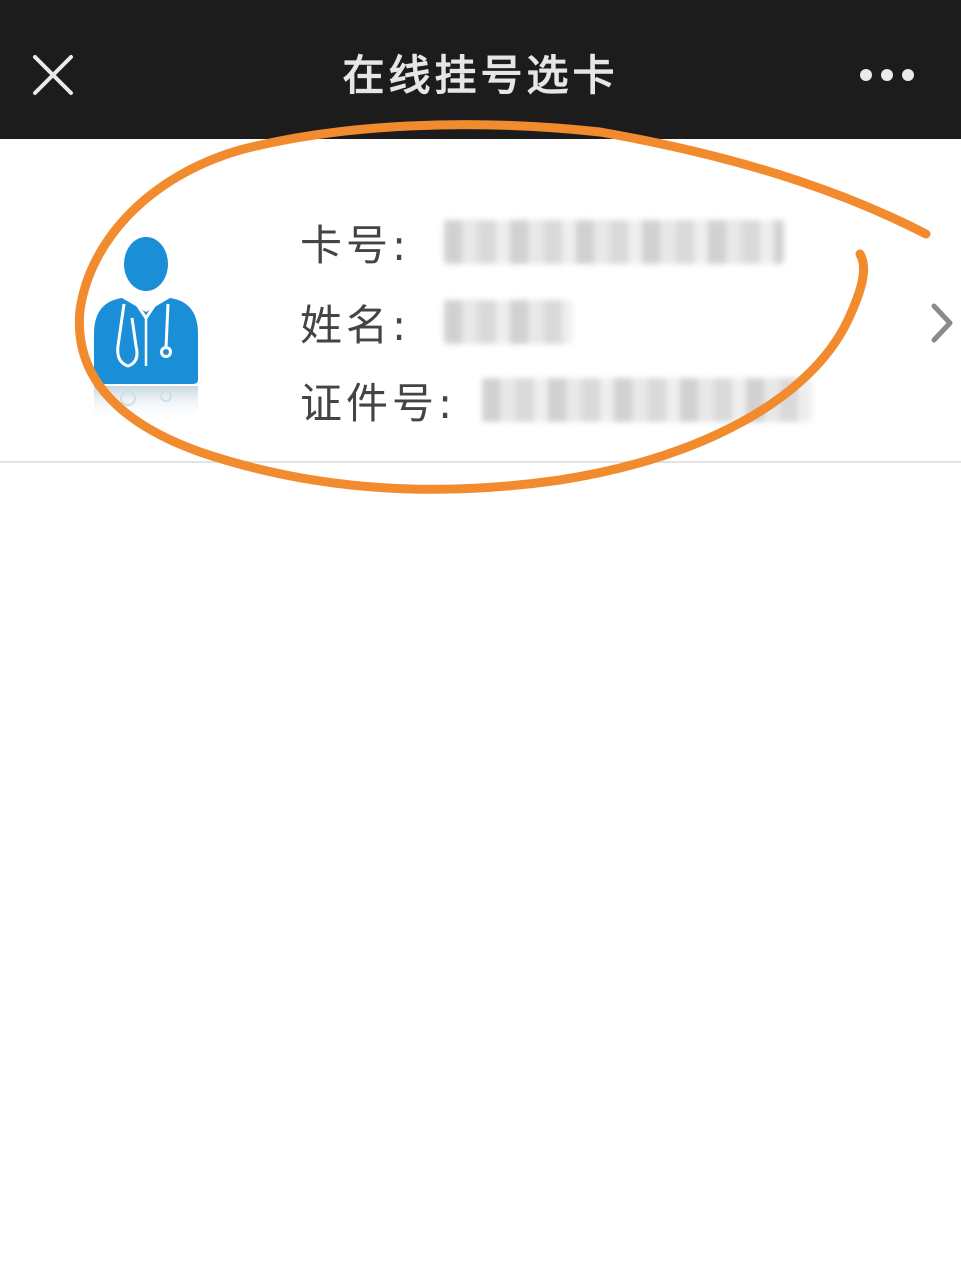  What do you see at coordinates (378, 403) in the screenshot?
I see `id-number-label: 证件号:` at bounding box center [378, 403].